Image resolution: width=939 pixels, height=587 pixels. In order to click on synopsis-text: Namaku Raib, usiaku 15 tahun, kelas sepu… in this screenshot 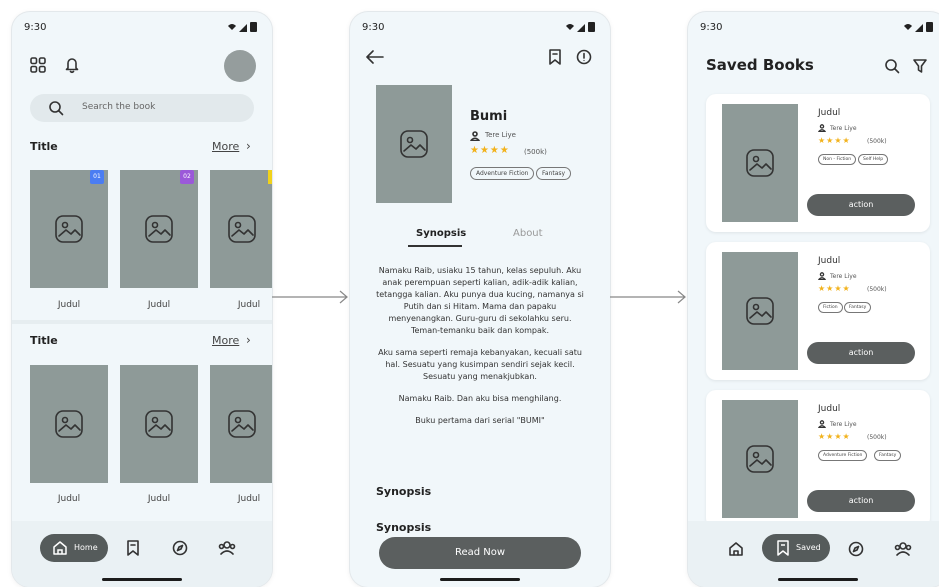, I will do `click(480, 351)`.